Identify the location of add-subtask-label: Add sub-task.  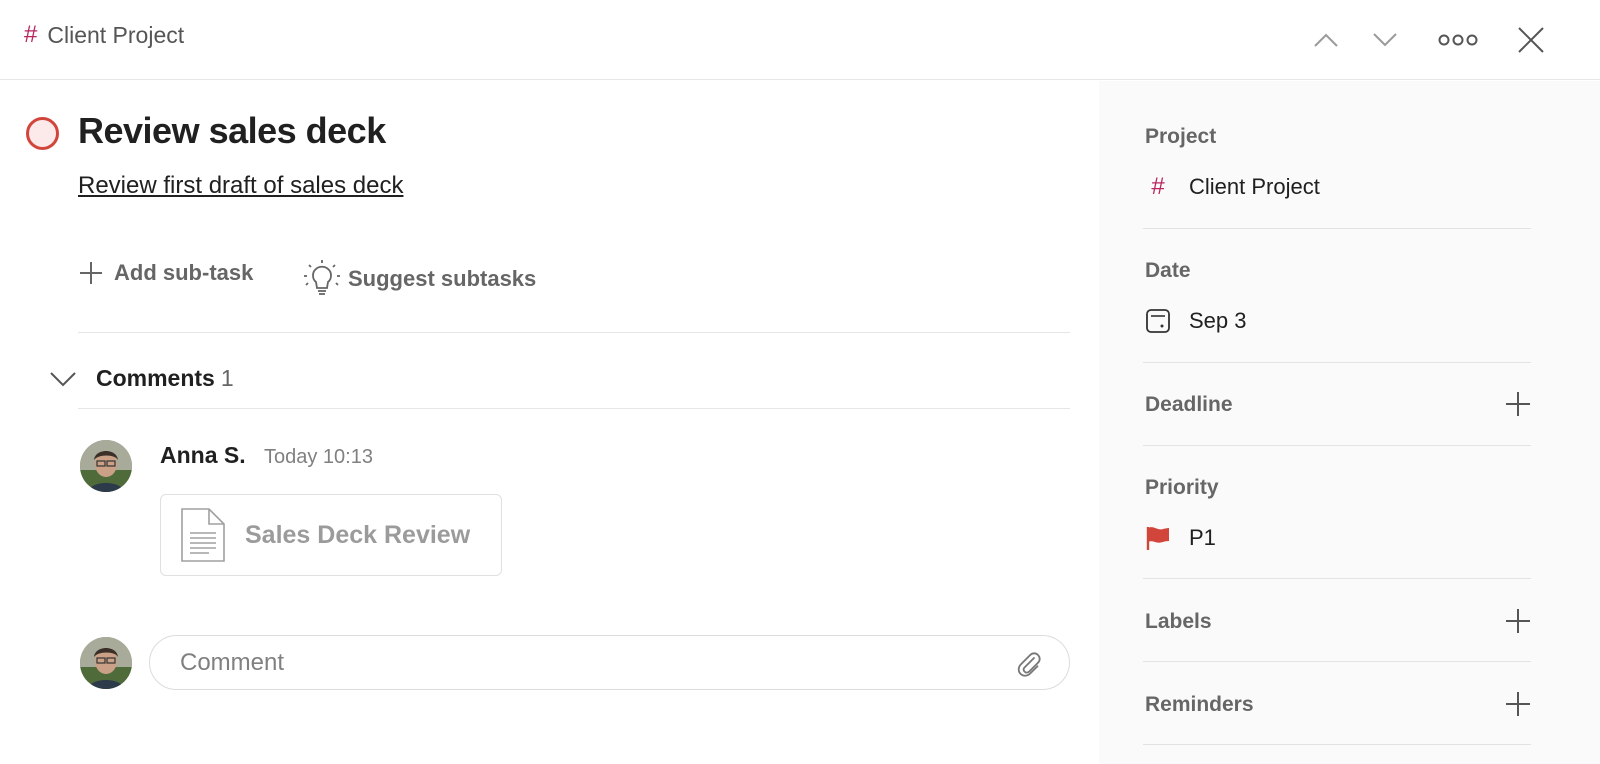
(184, 272).